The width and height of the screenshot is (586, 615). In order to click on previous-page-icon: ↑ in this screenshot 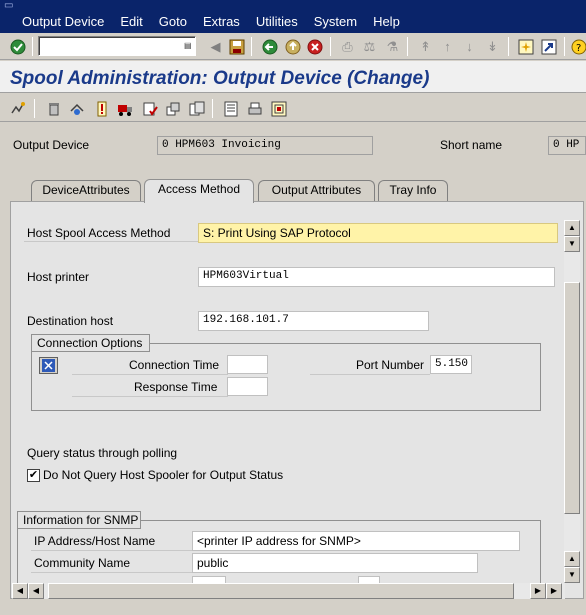, I will do `click(447, 46)`.